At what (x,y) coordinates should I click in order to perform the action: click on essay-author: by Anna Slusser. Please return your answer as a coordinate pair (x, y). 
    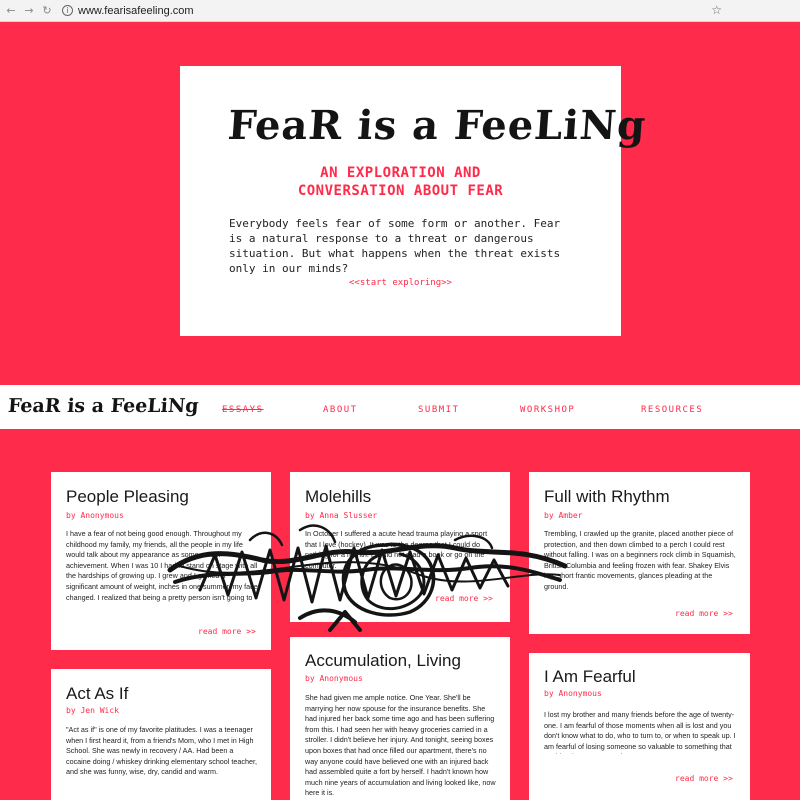
    Looking at the image, I should click on (341, 515).